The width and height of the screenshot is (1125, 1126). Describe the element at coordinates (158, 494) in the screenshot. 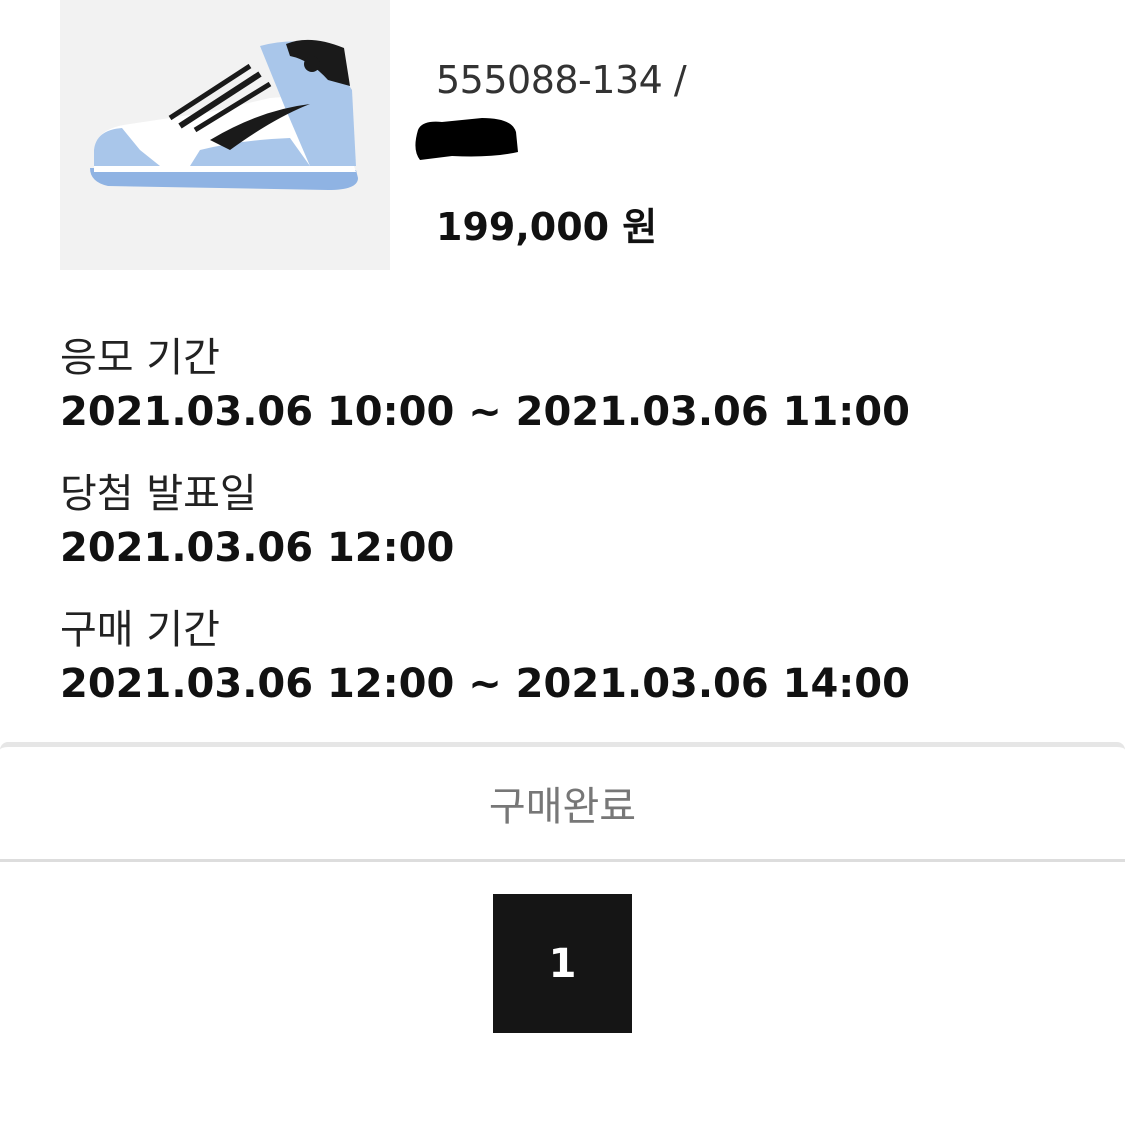

I see `winner-announcement-label: 당첨 발표일` at that location.